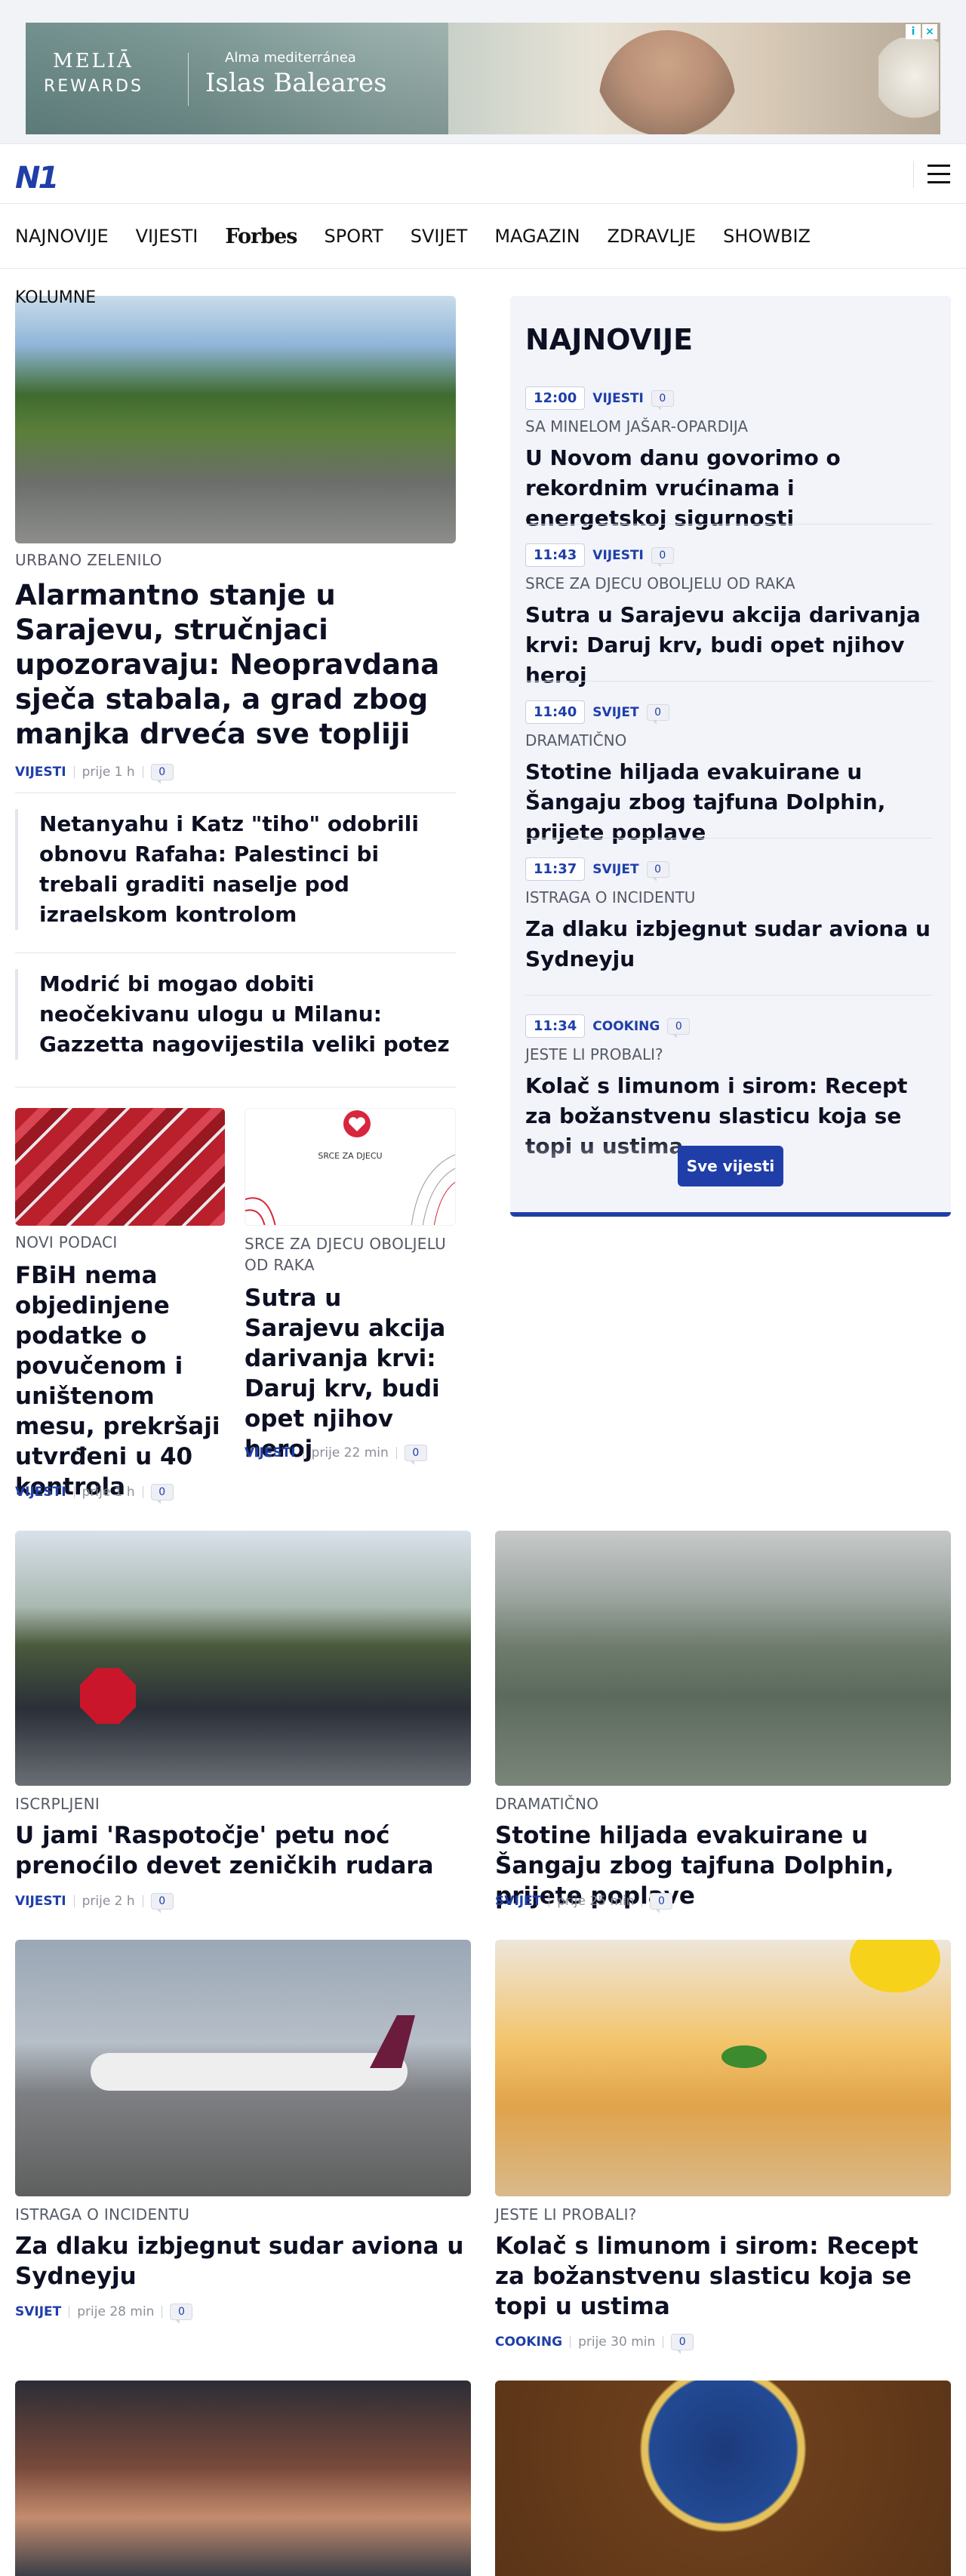  I want to click on grid-kicker: JESTE LI PROBALI?, so click(566, 2214).